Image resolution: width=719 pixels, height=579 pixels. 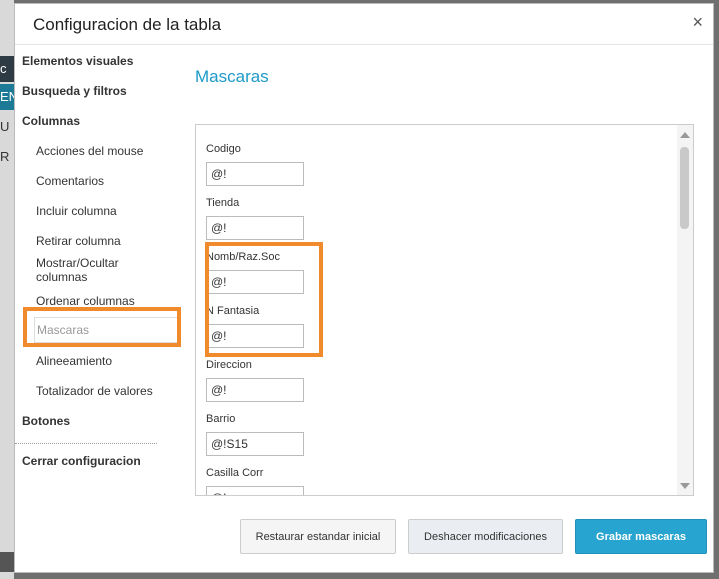 What do you see at coordinates (106, 361) in the screenshot?
I see `sidebar-item-alineeamiento: Alineeamiento` at bounding box center [106, 361].